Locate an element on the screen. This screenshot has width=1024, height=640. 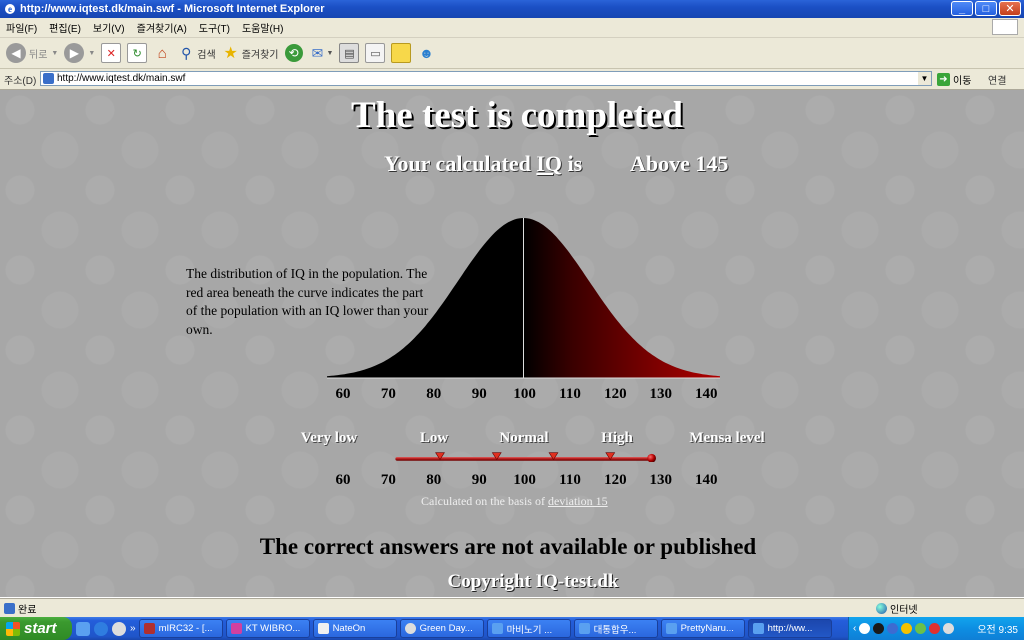
quicklaunch-more-icon: » is located at coordinates (133, 628).